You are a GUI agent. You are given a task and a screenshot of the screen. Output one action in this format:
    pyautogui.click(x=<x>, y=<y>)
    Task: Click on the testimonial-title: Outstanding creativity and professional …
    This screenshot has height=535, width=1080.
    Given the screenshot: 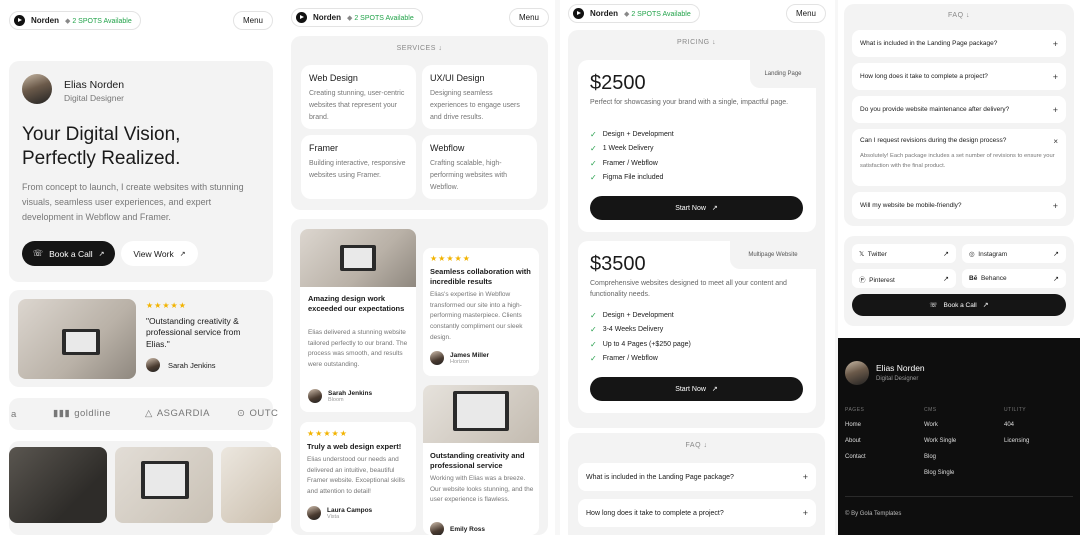 What is the action you would take?
    pyautogui.click(x=477, y=461)
    